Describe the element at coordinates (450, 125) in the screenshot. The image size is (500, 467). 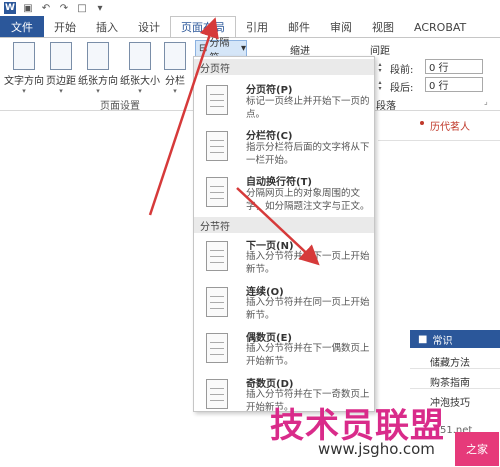
I see `sidebar-top-item: 历代茗人` at that location.